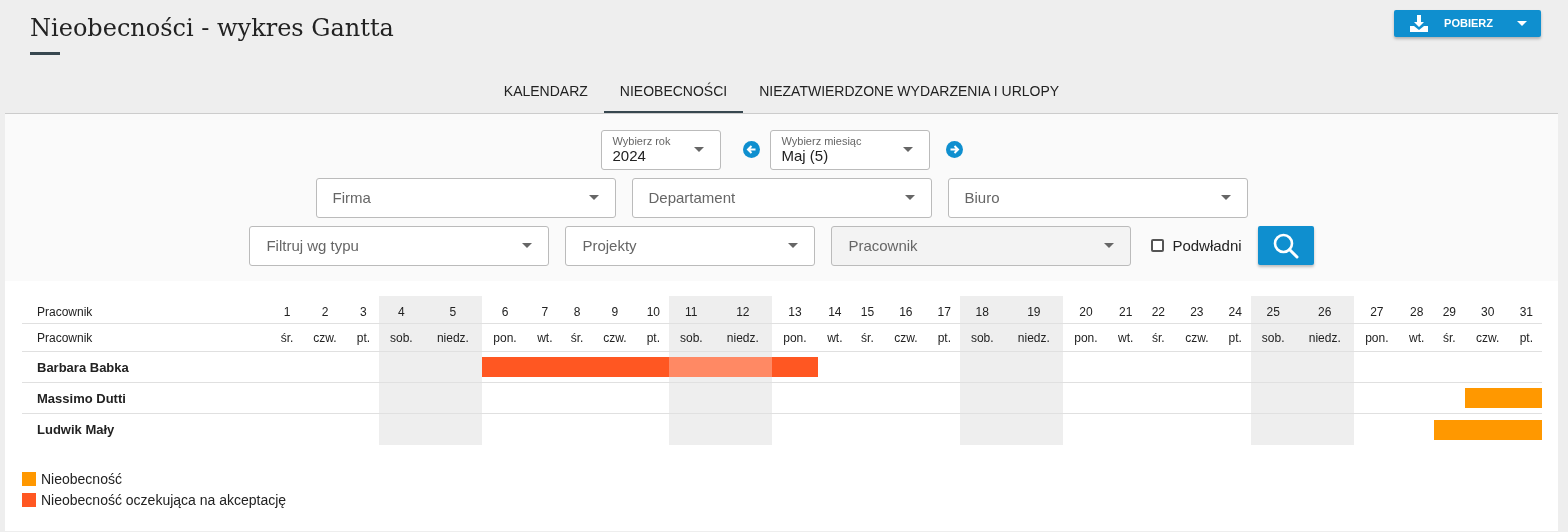 The height and width of the screenshot is (532, 1568). What do you see at coordinates (1196, 309) in the screenshot?
I see `day-number: 23` at bounding box center [1196, 309].